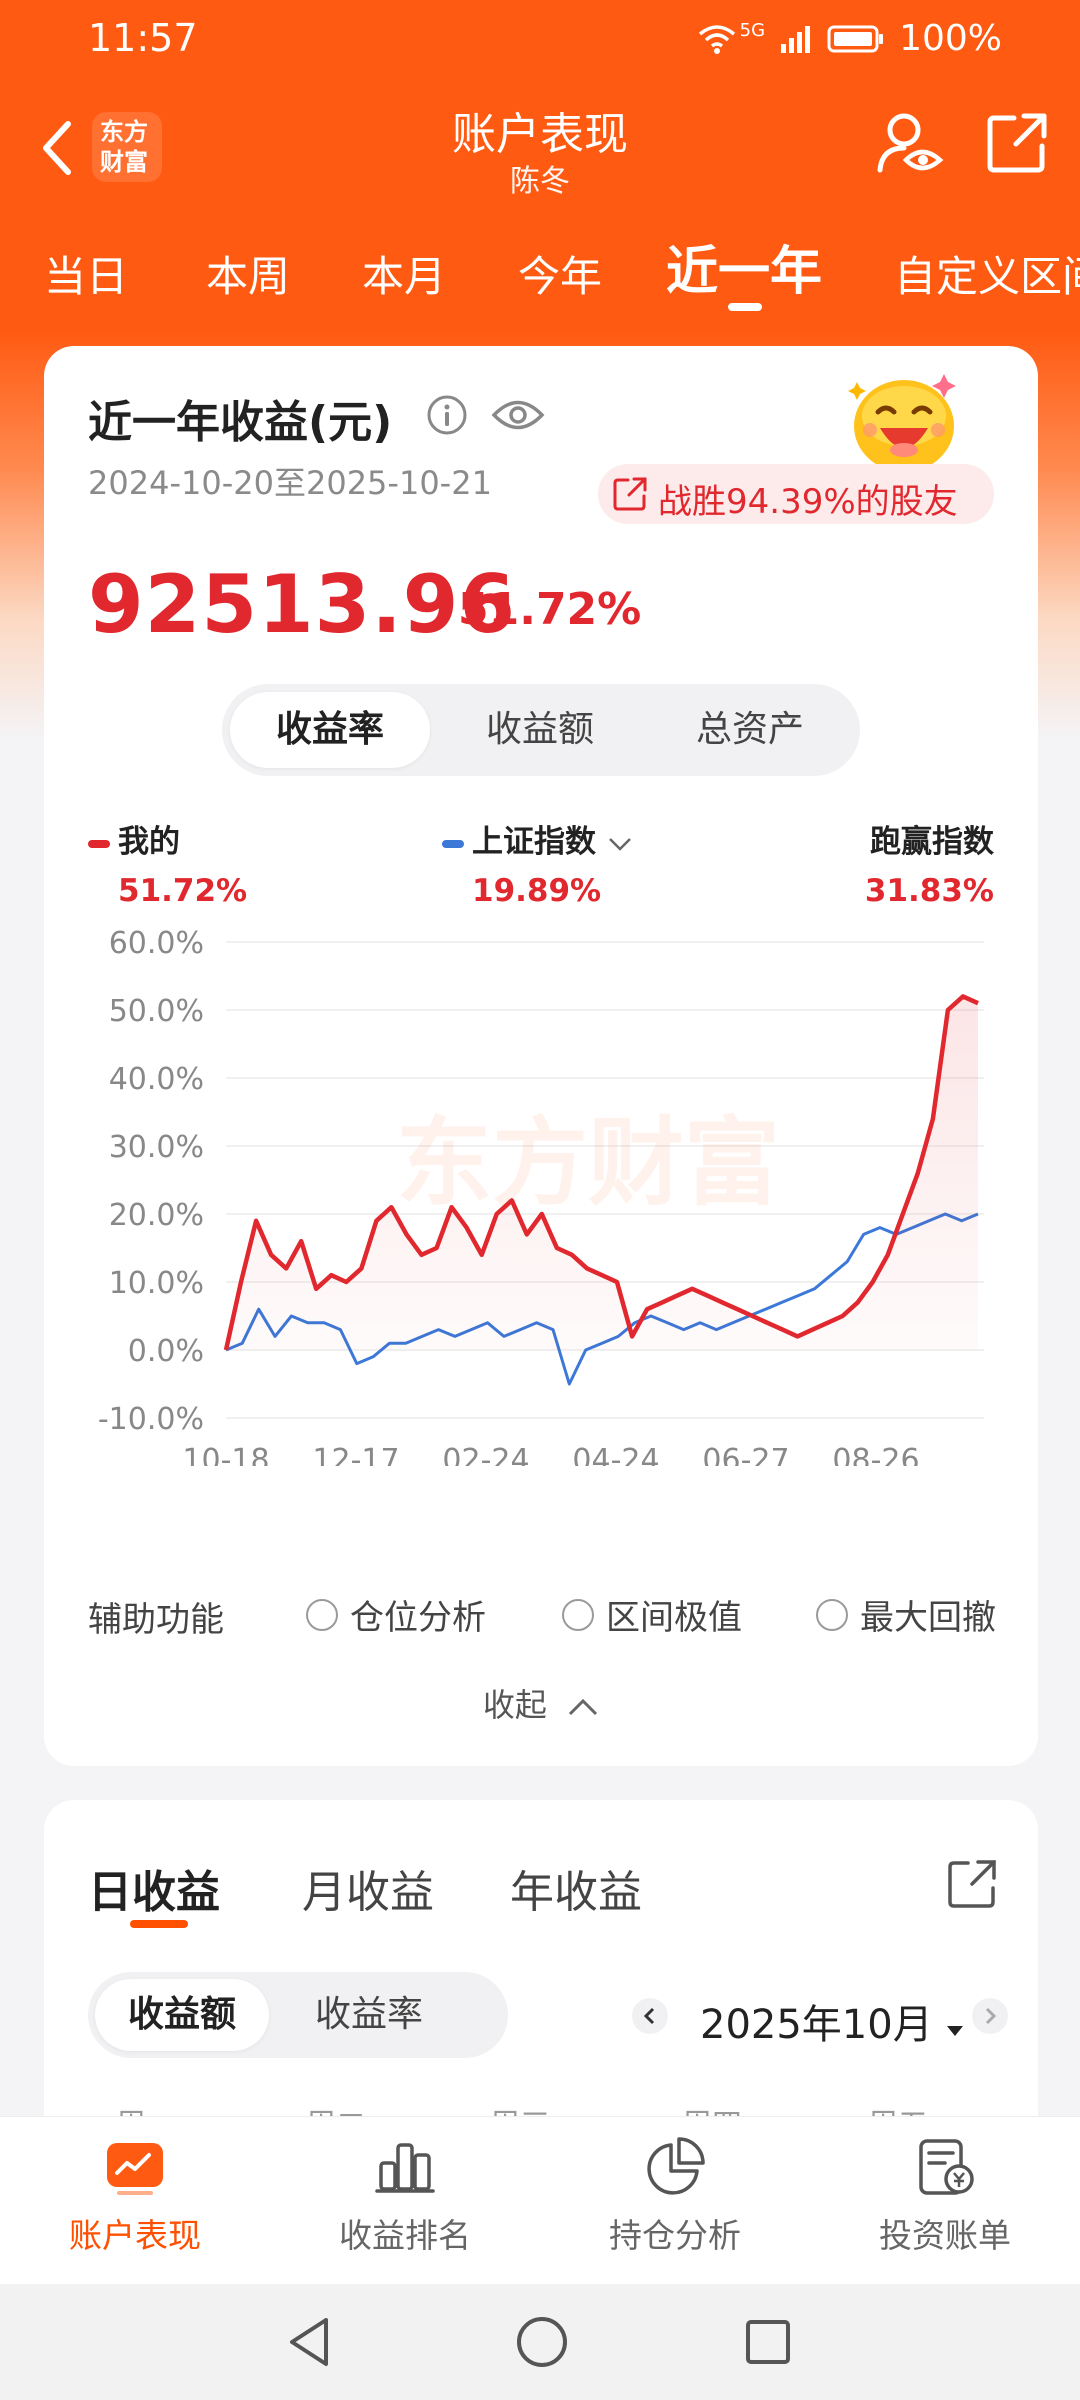 The image size is (1080, 2400). Describe the element at coordinates (156, 1215) in the screenshot. I see `y-tick-label: 20.0%` at that location.